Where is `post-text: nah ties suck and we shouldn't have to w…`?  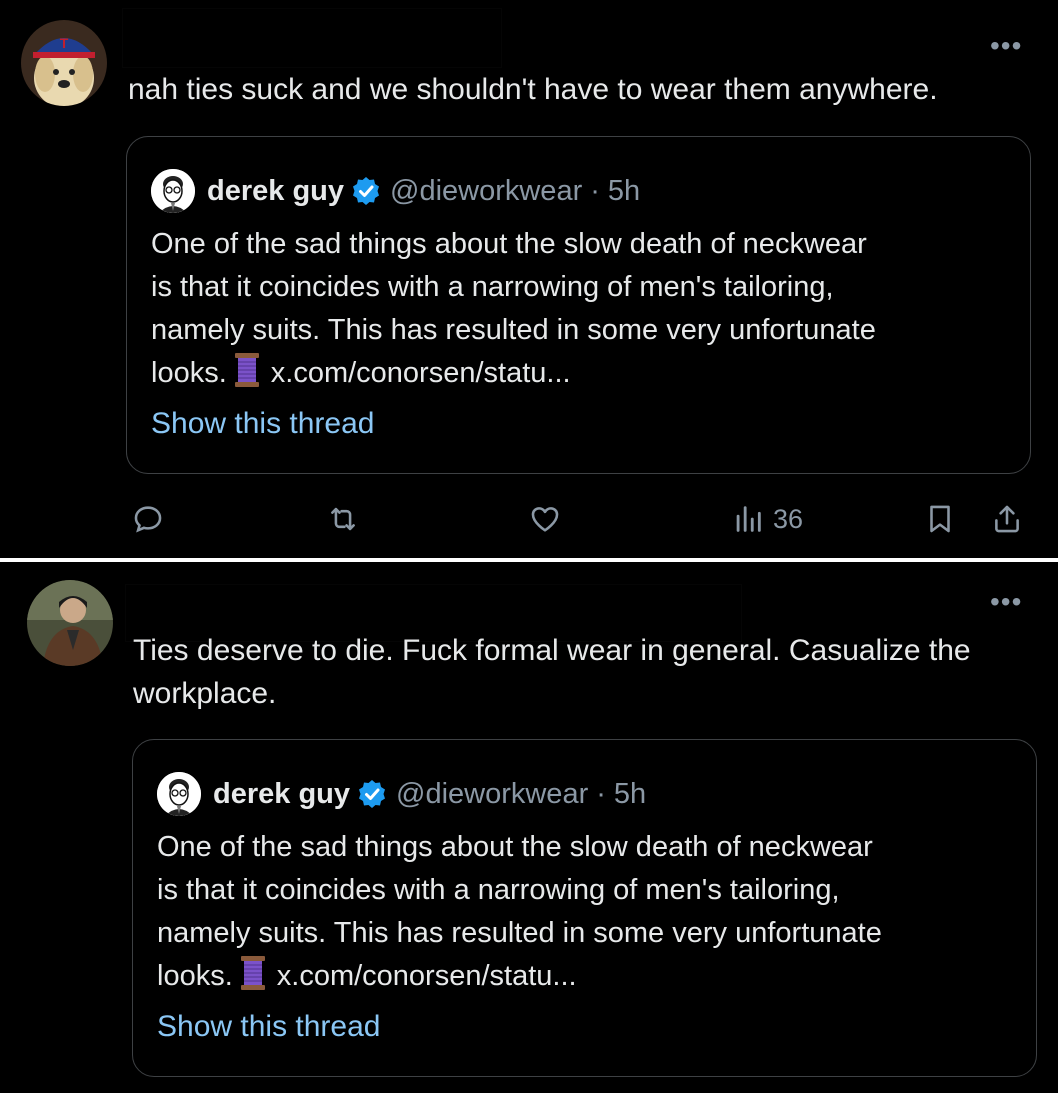 post-text: nah ties suck and we shouldn't have to w… is located at coordinates (533, 89).